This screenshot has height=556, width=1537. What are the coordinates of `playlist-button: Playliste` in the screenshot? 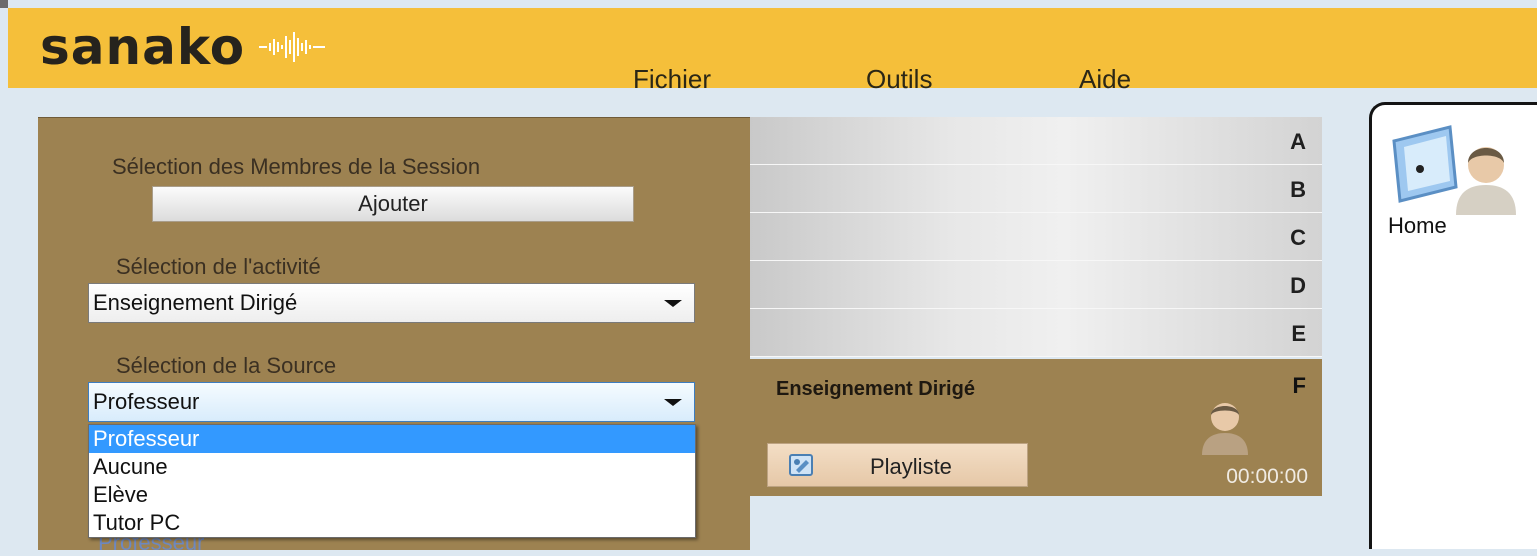 It's located at (897, 465).